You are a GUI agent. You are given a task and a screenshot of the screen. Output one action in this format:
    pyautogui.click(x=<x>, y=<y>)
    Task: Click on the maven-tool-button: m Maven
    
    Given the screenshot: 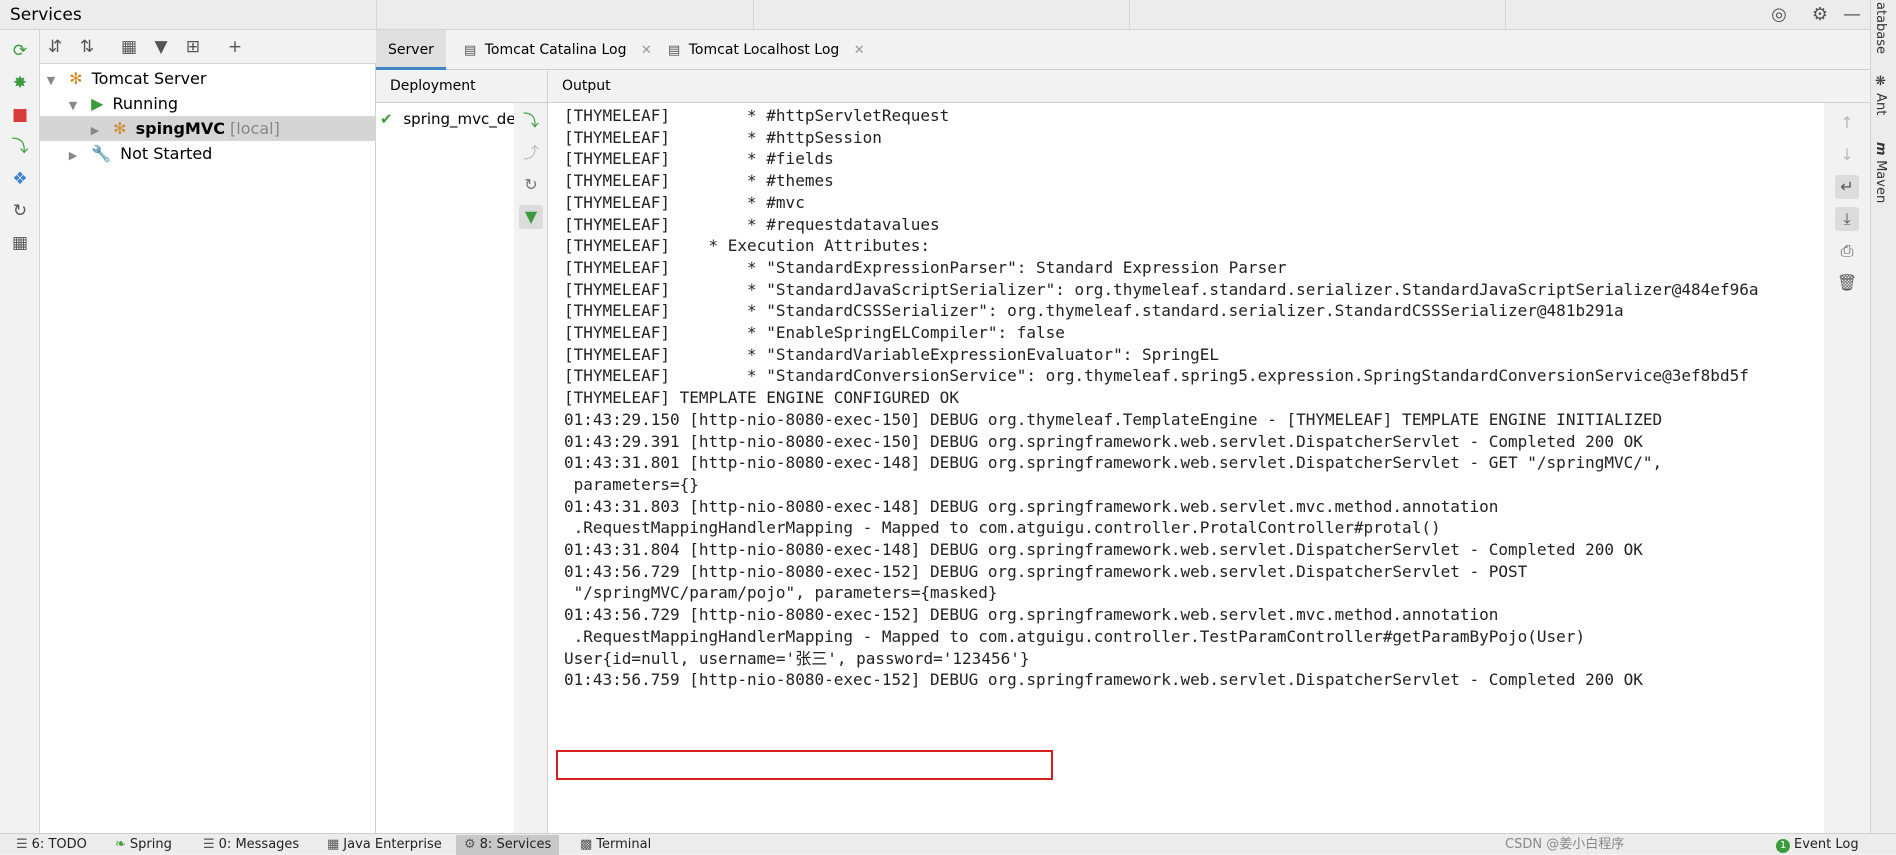 What is the action you would take?
    pyautogui.click(x=1880, y=172)
    